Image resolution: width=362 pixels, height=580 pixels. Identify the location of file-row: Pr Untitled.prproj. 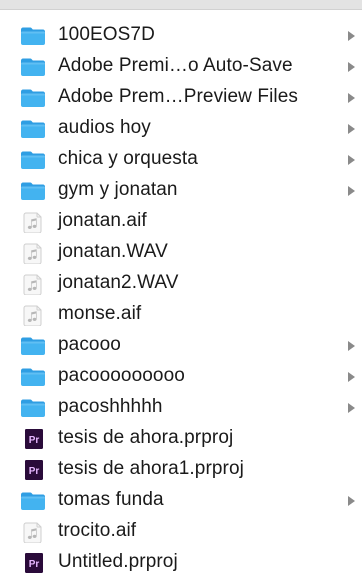
(181, 562).